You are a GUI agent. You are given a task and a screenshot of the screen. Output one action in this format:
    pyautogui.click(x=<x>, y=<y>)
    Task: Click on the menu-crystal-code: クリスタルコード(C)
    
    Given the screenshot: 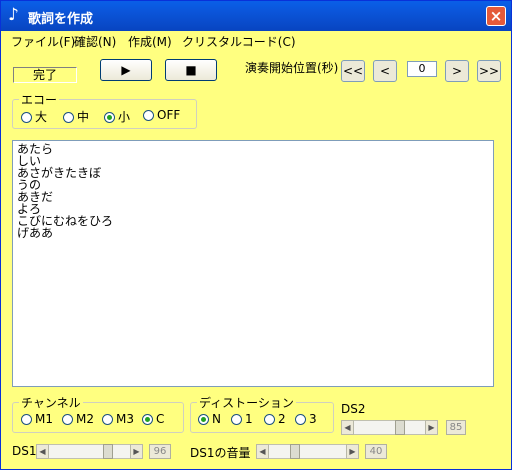 What is the action you would take?
    pyautogui.click(x=239, y=41)
    